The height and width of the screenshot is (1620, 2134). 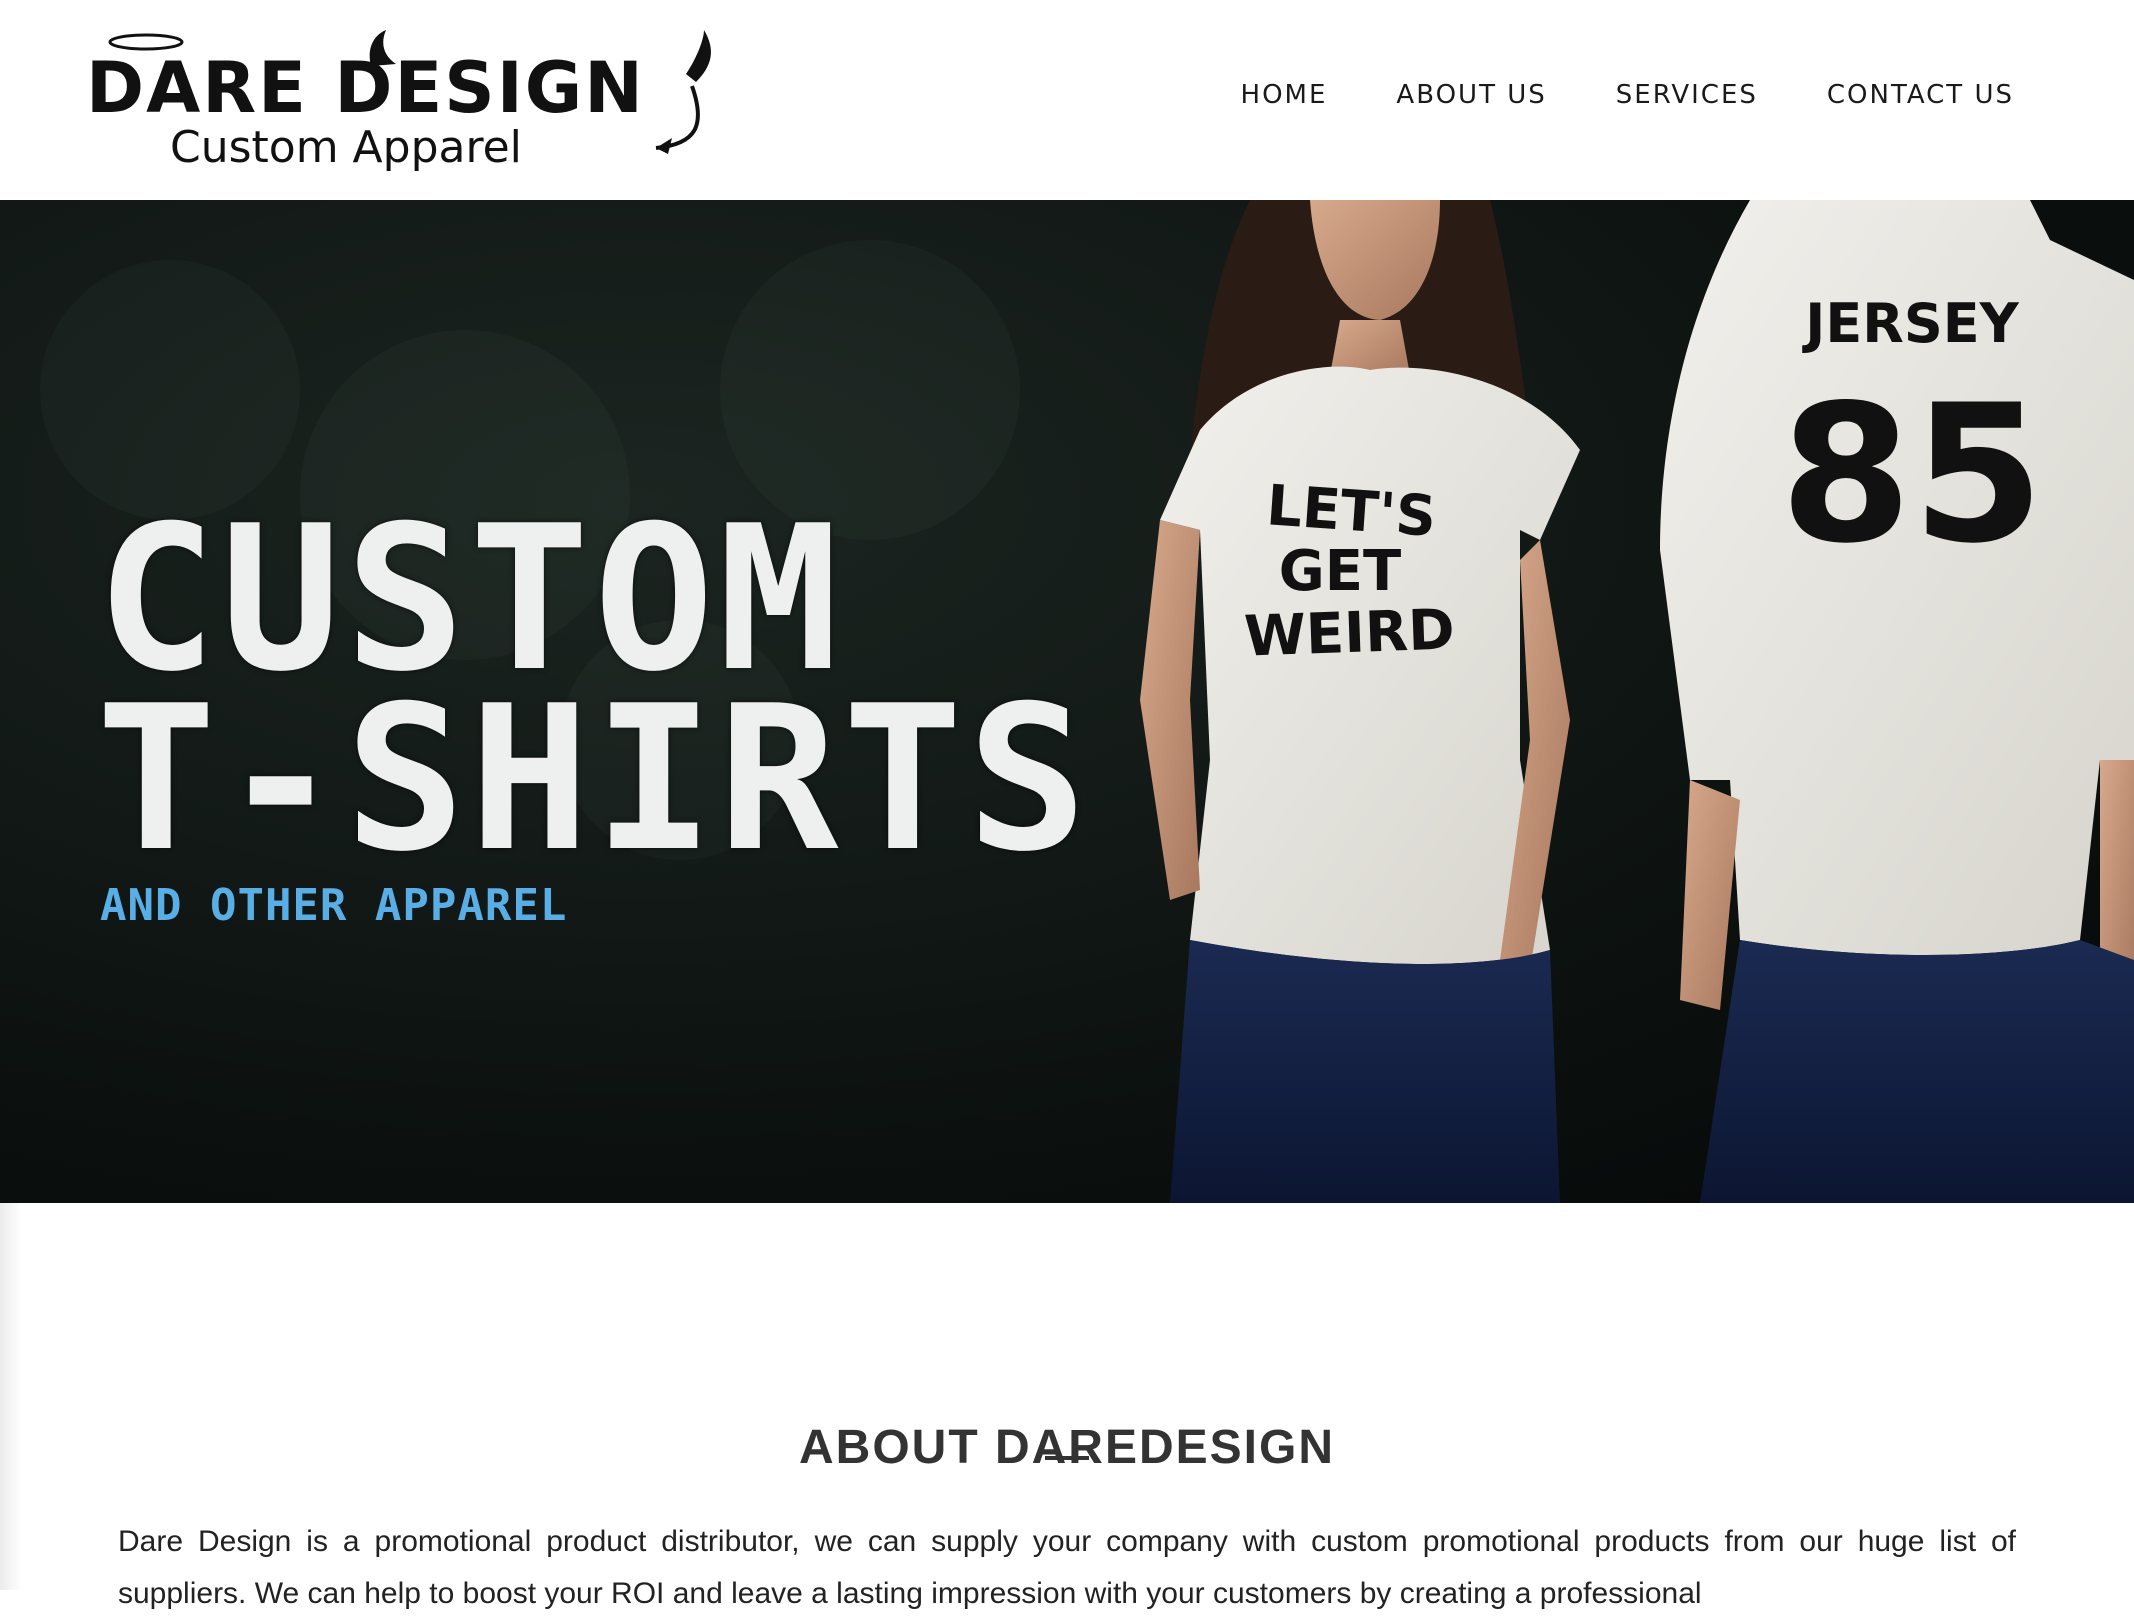 What do you see at coordinates (1349, 633) in the screenshot?
I see `shirt-front-line3: WEIRD` at bounding box center [1349, 633].